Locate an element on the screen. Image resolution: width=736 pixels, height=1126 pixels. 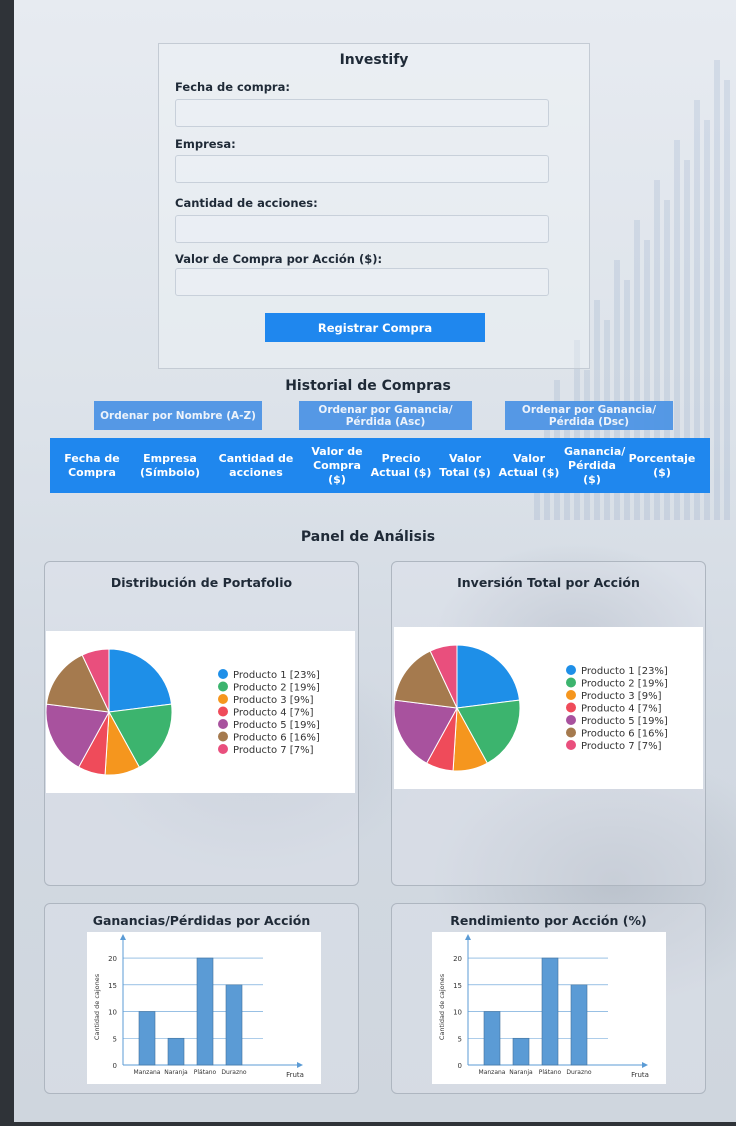
panel-title: Rendimiento por Acción (%) is located at coordinates (548, 920).